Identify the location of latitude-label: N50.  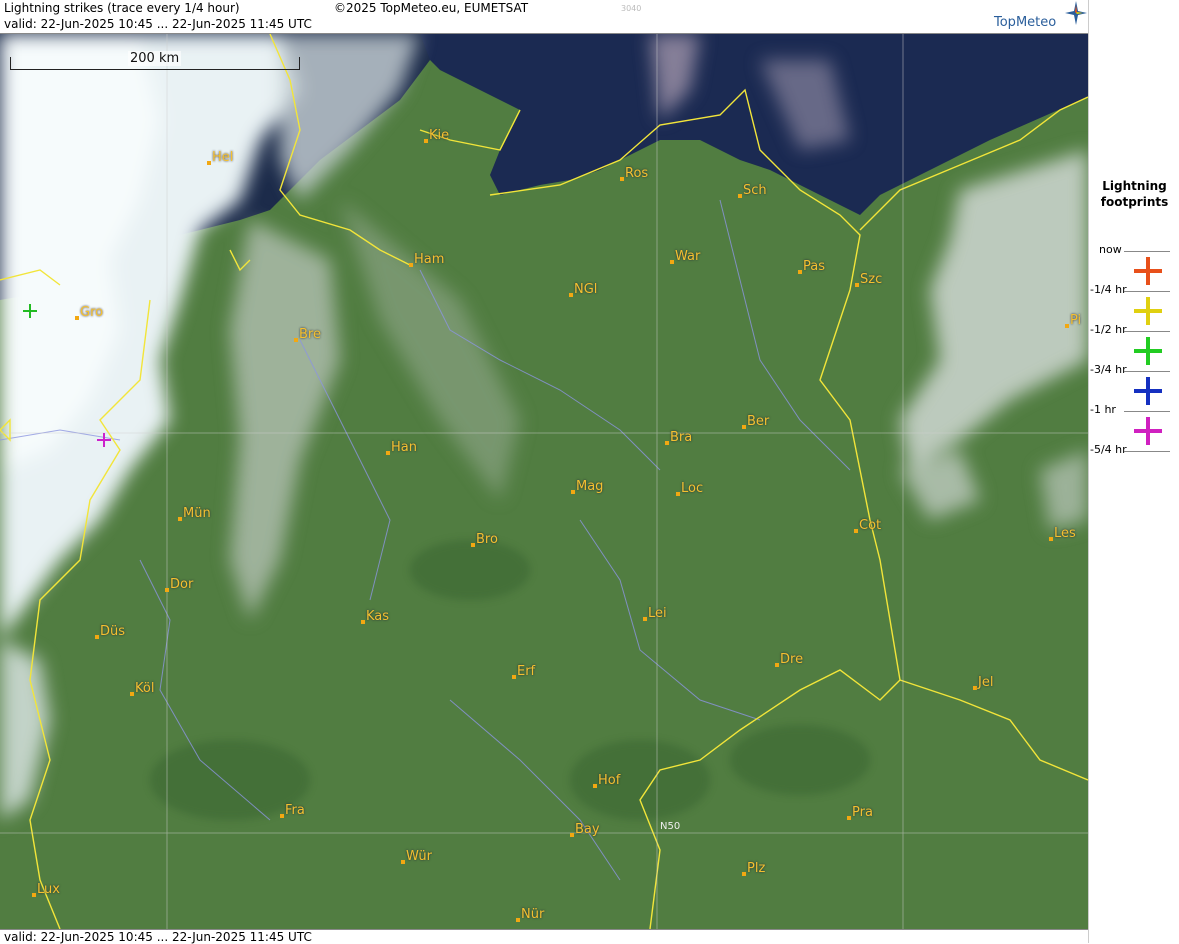
(670, 826).